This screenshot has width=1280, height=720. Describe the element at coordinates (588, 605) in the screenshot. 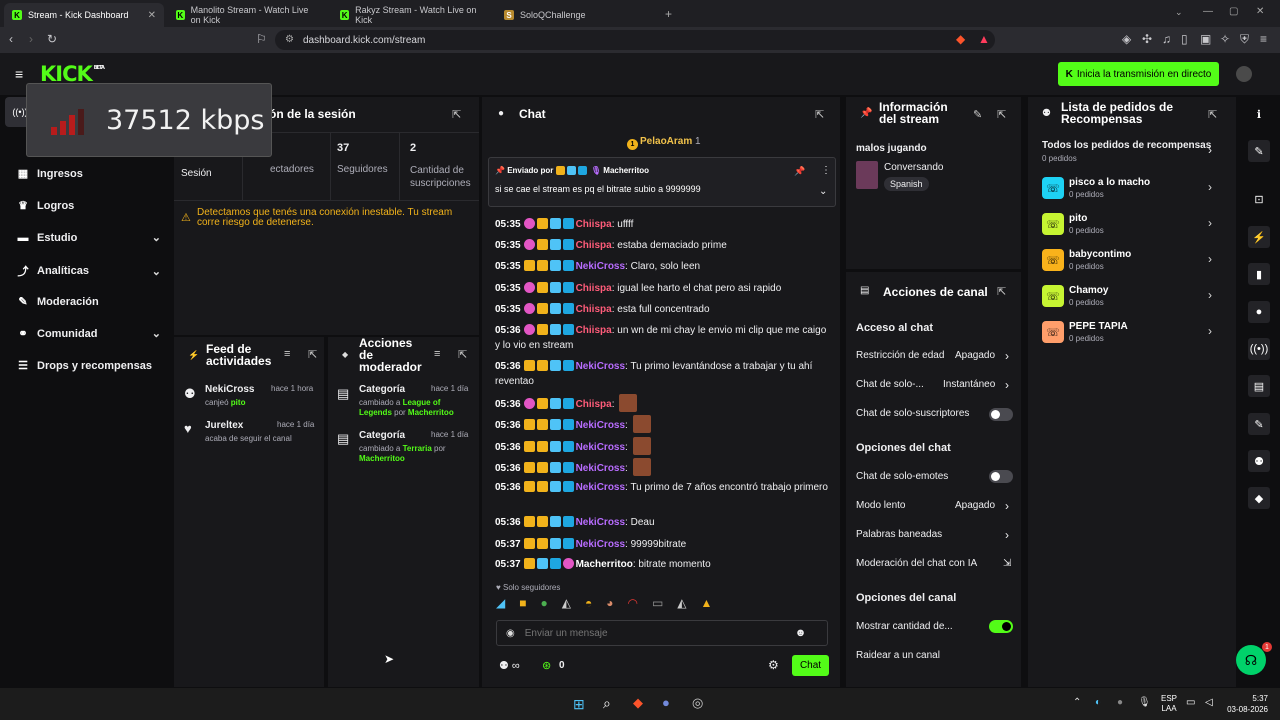

I see `emote-icon: ◓` at that location.